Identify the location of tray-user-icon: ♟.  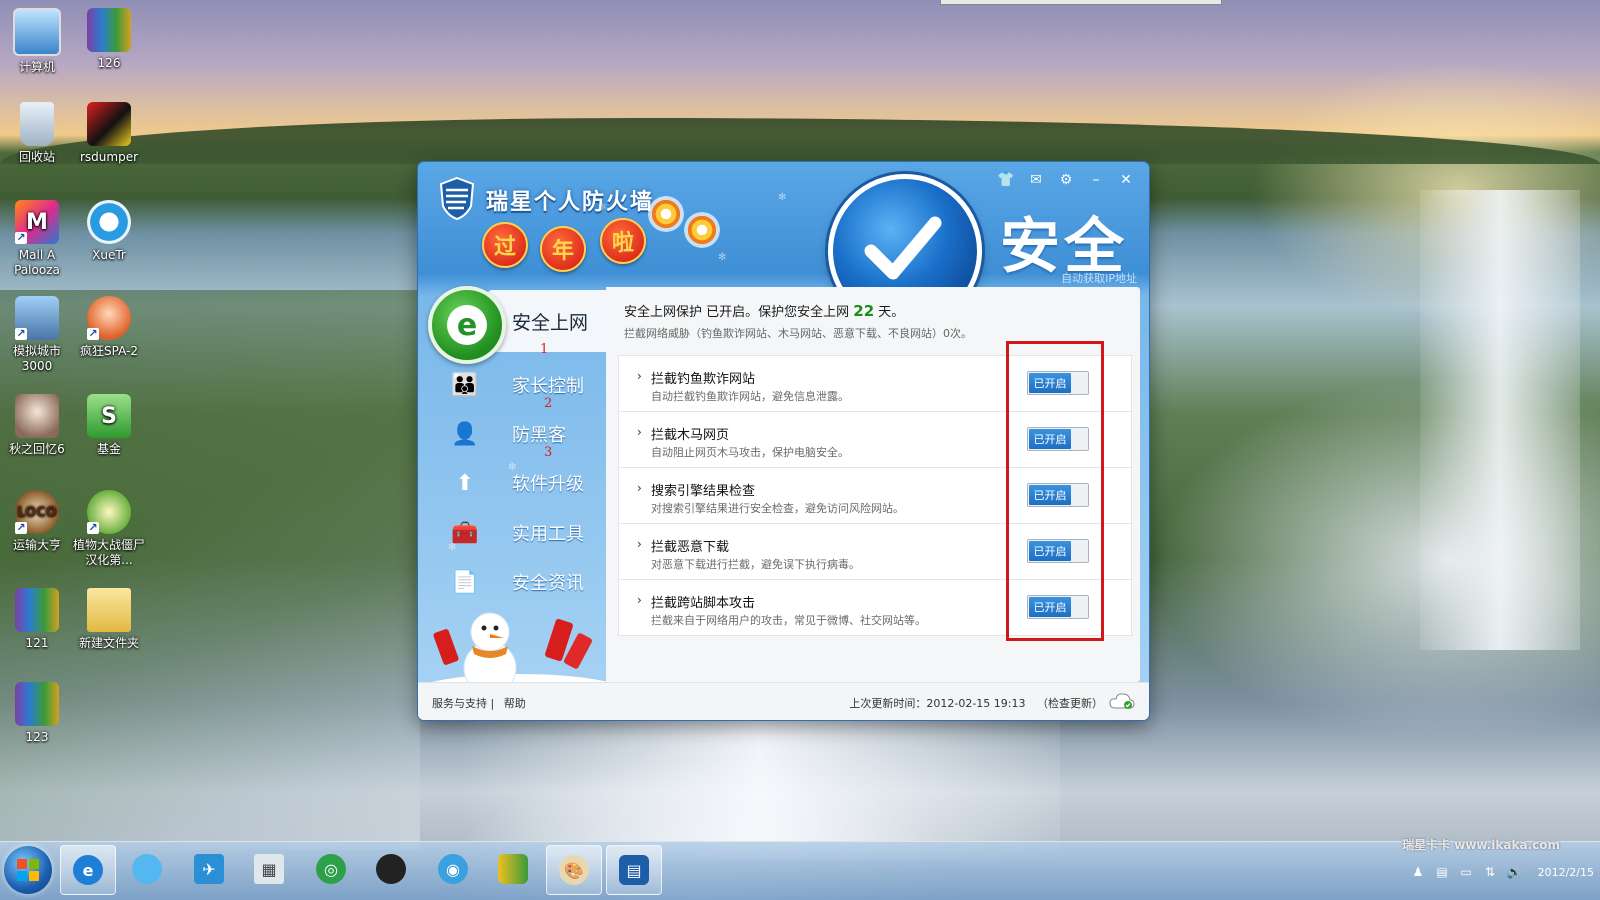
(1418, 872).